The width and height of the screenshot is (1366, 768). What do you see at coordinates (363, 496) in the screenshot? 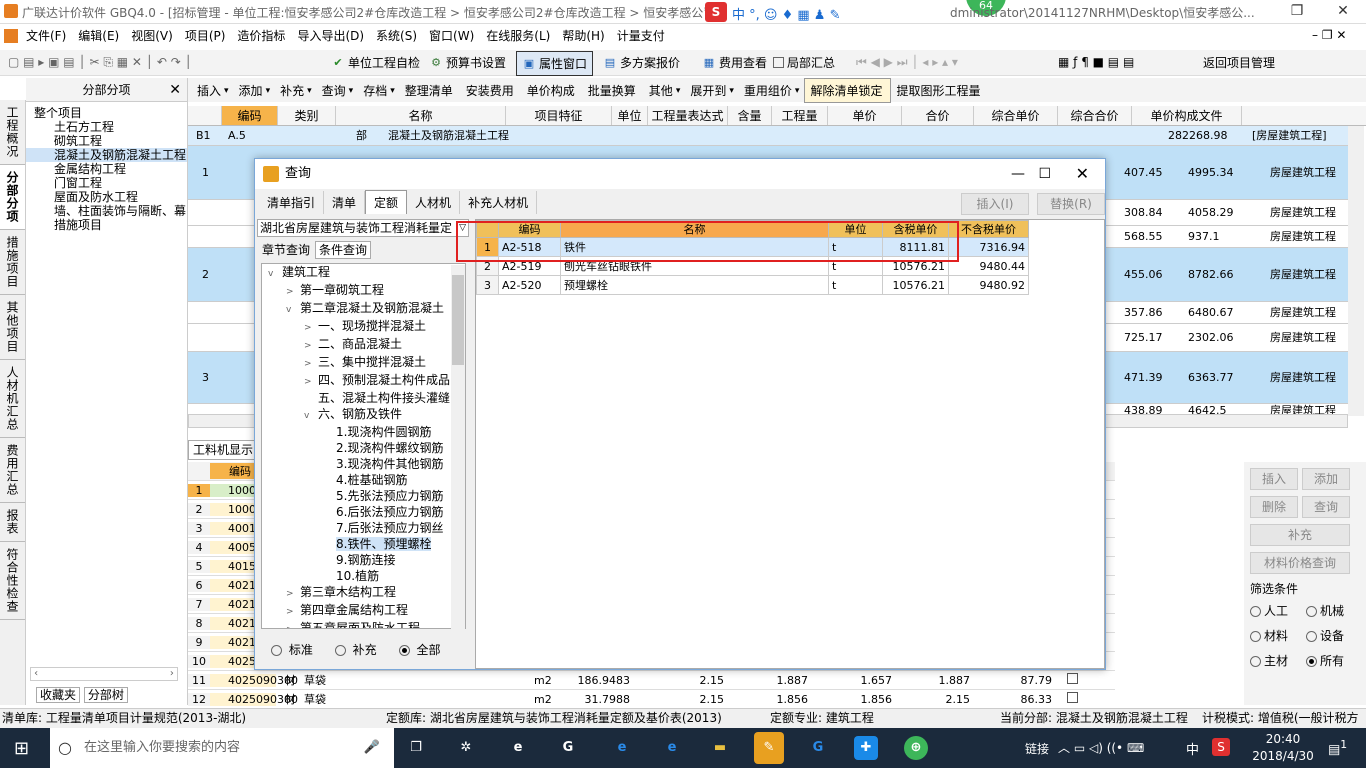
I see `chapter-tree-node: 5.先张法预应力钢筋` at bounding box center [363, 496].